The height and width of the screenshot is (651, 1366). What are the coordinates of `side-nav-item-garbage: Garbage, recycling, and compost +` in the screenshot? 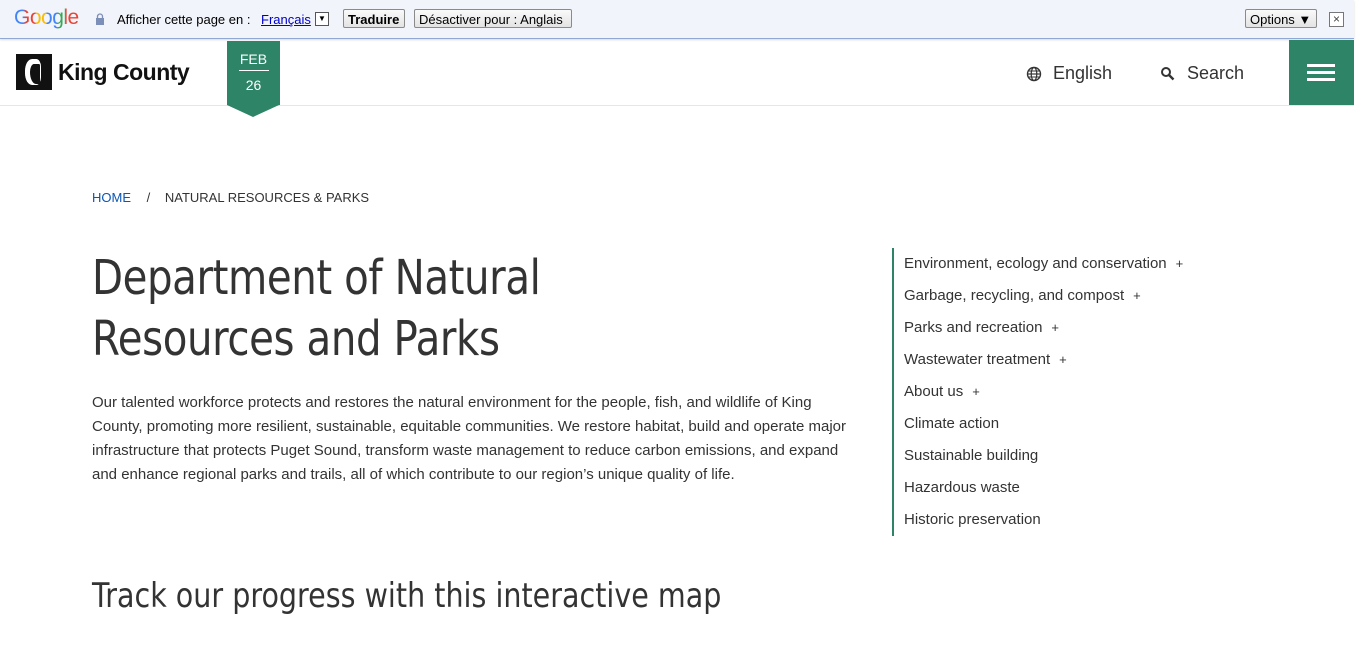 It's located at (1022, 295).